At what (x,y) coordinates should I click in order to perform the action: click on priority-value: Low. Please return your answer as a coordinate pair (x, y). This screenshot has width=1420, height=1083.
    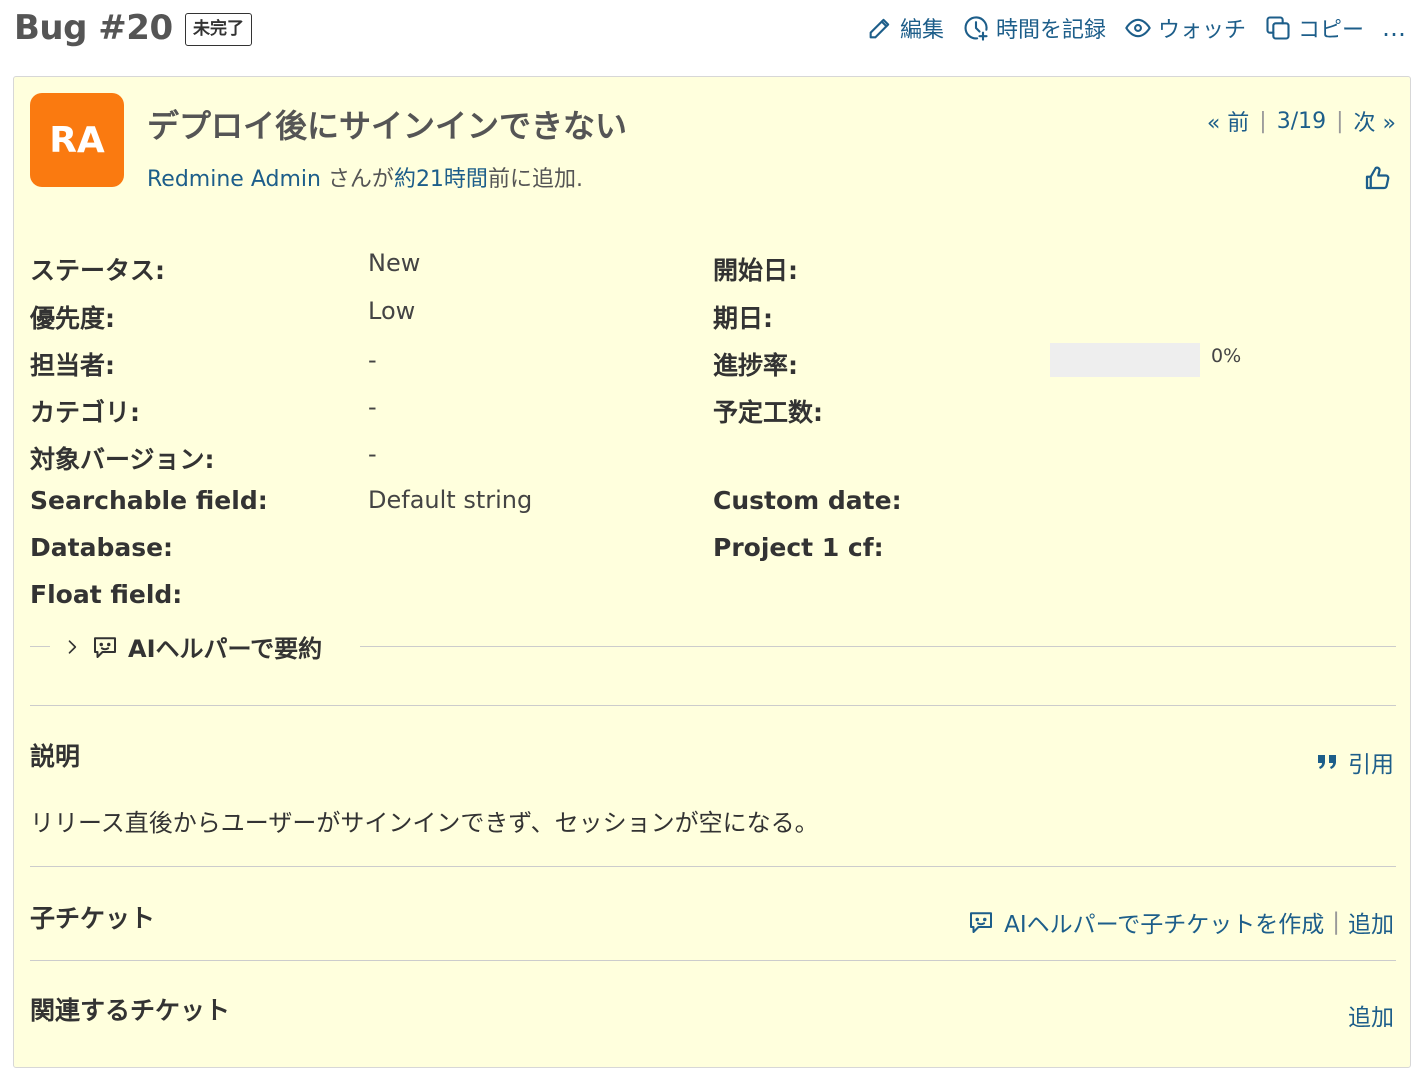
    Looking at the image, I should click on (392, 311).